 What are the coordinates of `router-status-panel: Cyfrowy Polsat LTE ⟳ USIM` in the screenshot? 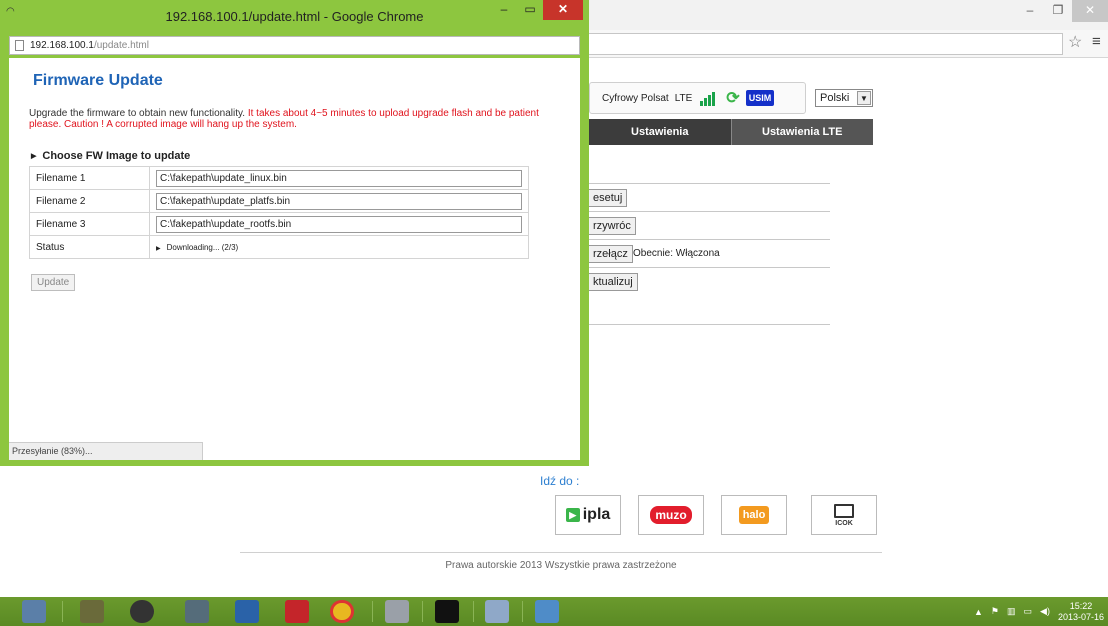 It's located at (697, 98).